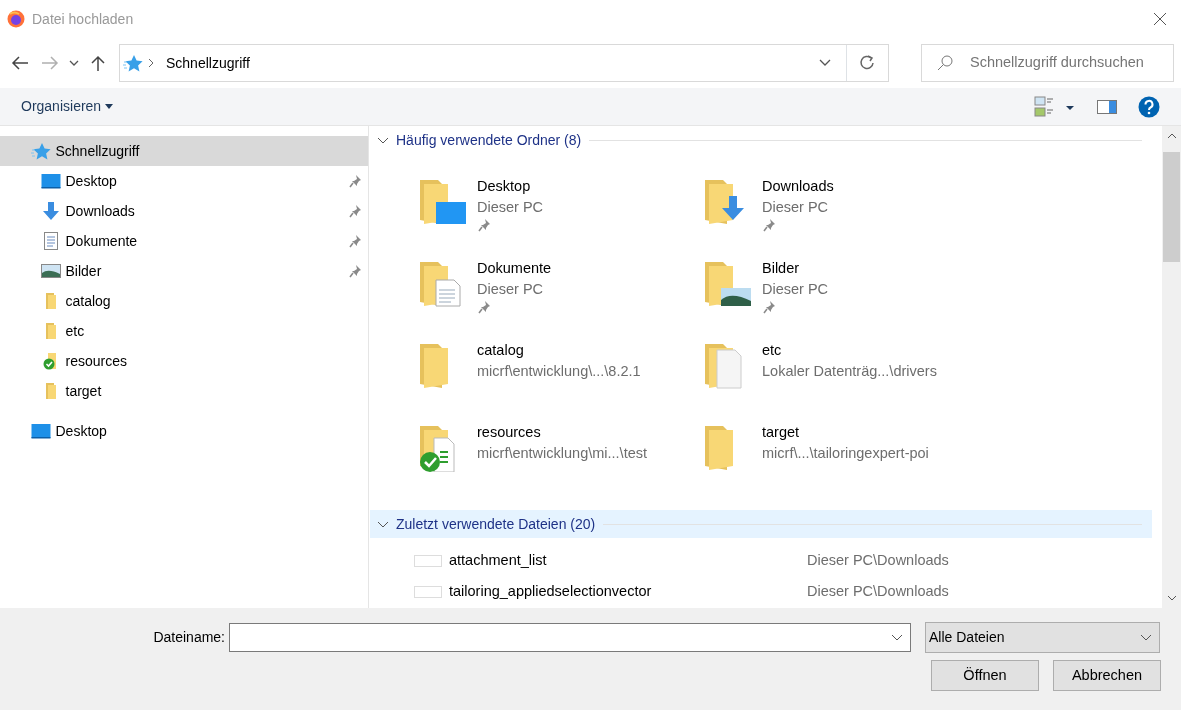 The image size is (1181, 710). What do you see at coordinates (1149, 106) in the screenshot?
I see `help-icon` at bounding box center [1149, 106].